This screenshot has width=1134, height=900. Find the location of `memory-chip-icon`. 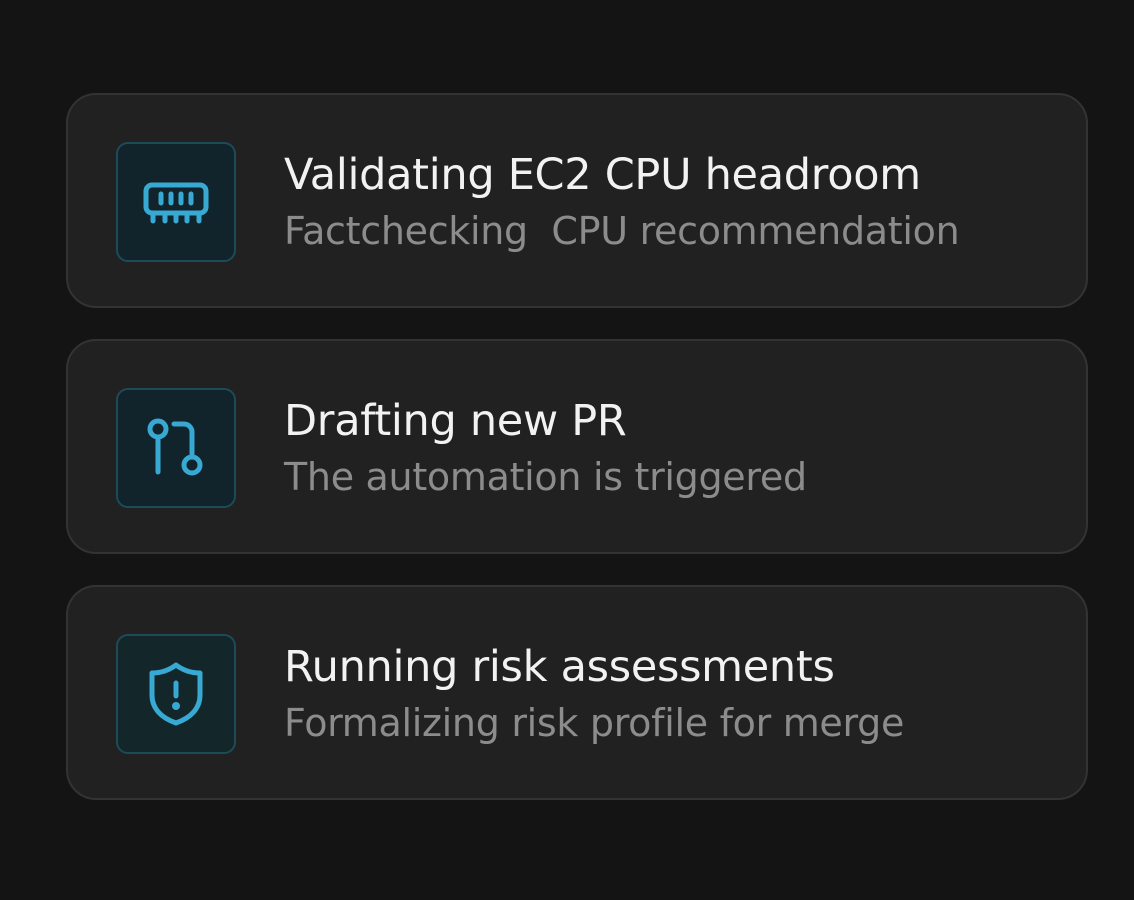

memory-chip-icon is located at coordinates (176, 203).